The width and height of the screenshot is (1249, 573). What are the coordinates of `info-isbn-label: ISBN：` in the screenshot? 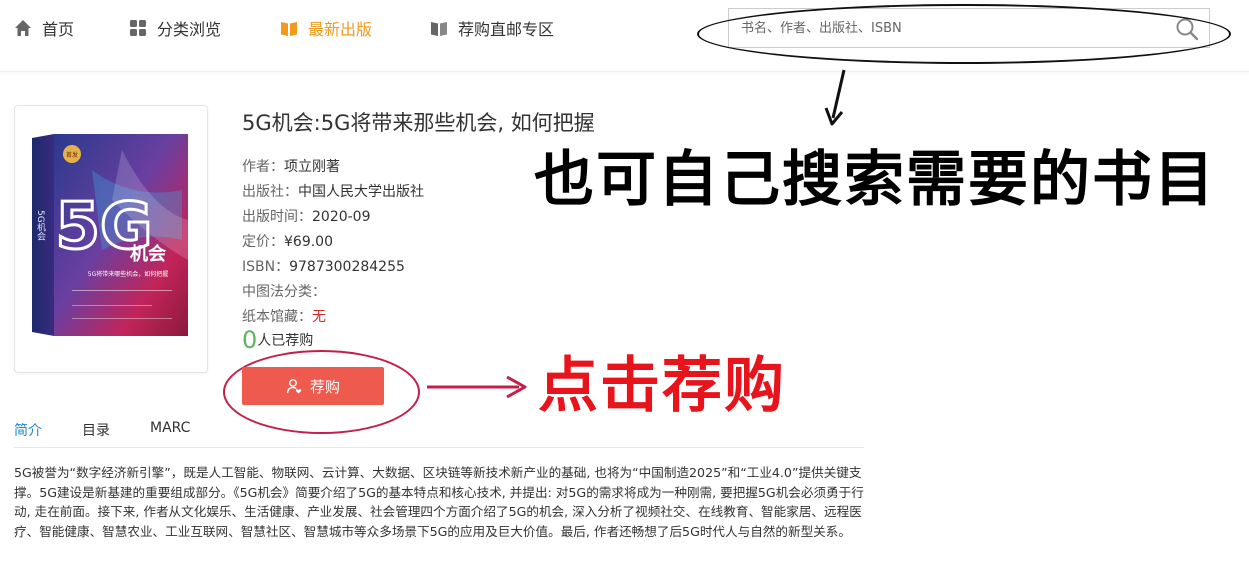 It's located at (266, 267).